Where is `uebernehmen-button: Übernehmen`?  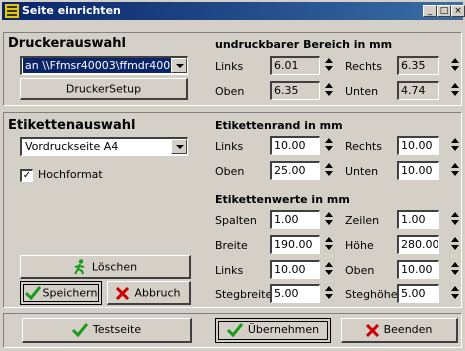
uebernehmen-button: Übernehmen is located at coordinates (273, 330).